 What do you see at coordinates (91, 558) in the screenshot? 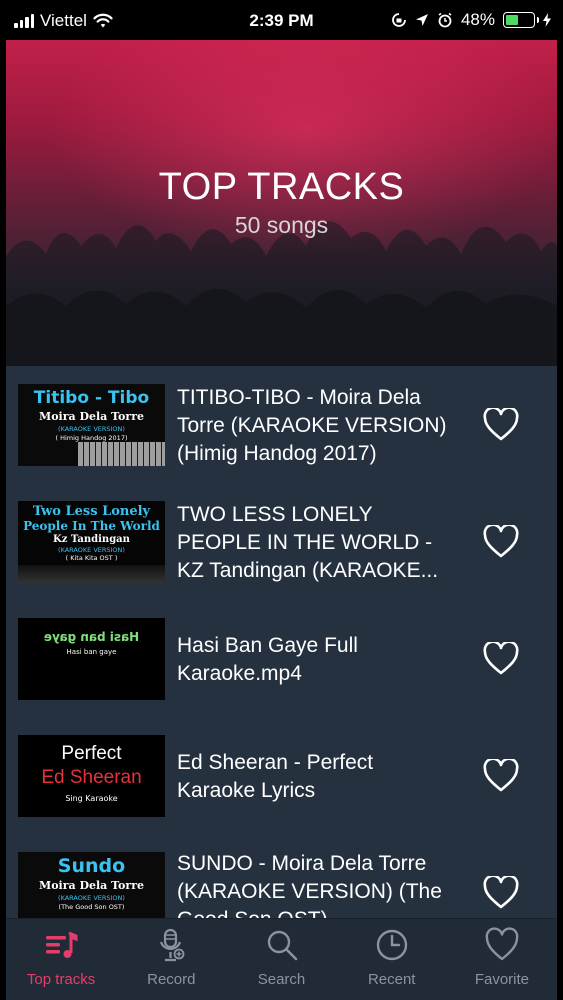
I see `thumb-text: ( Kita Kita OST )` at bounding box center [91, 558].